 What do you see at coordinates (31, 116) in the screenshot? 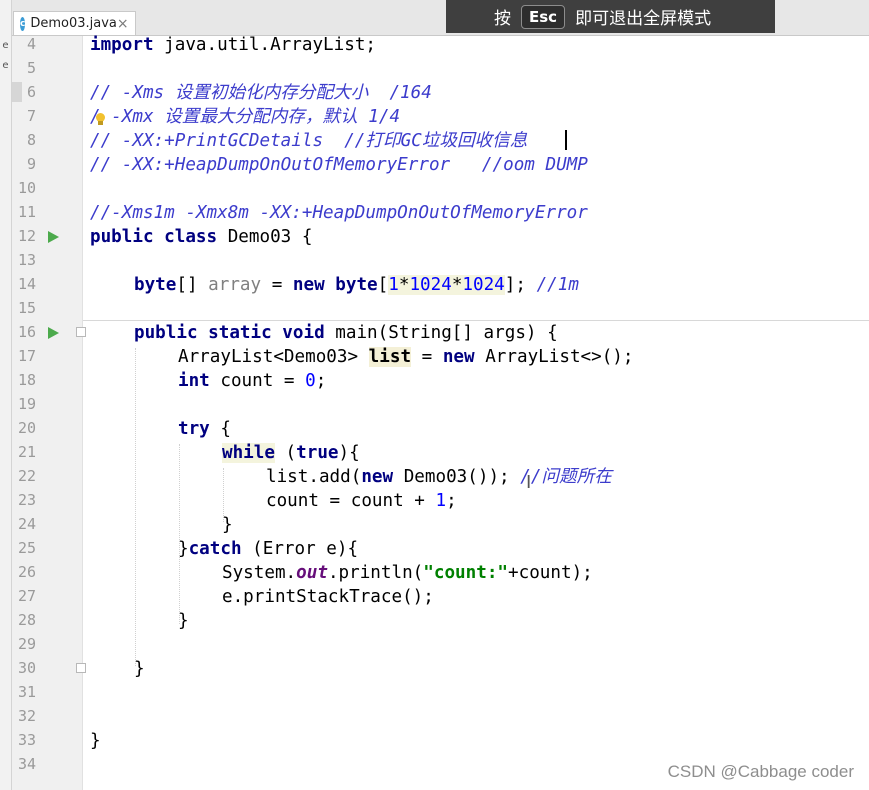
I see `line-number: 7` at bounding box center [31, 116].